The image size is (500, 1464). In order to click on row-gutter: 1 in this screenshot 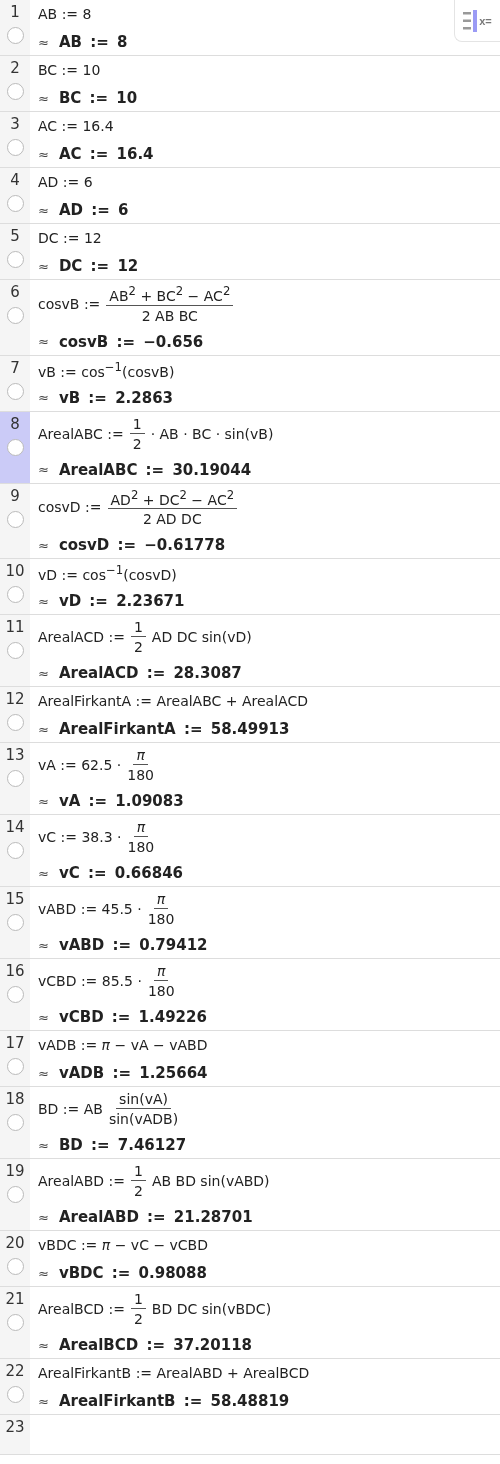, I will do `click(15, 27)`.